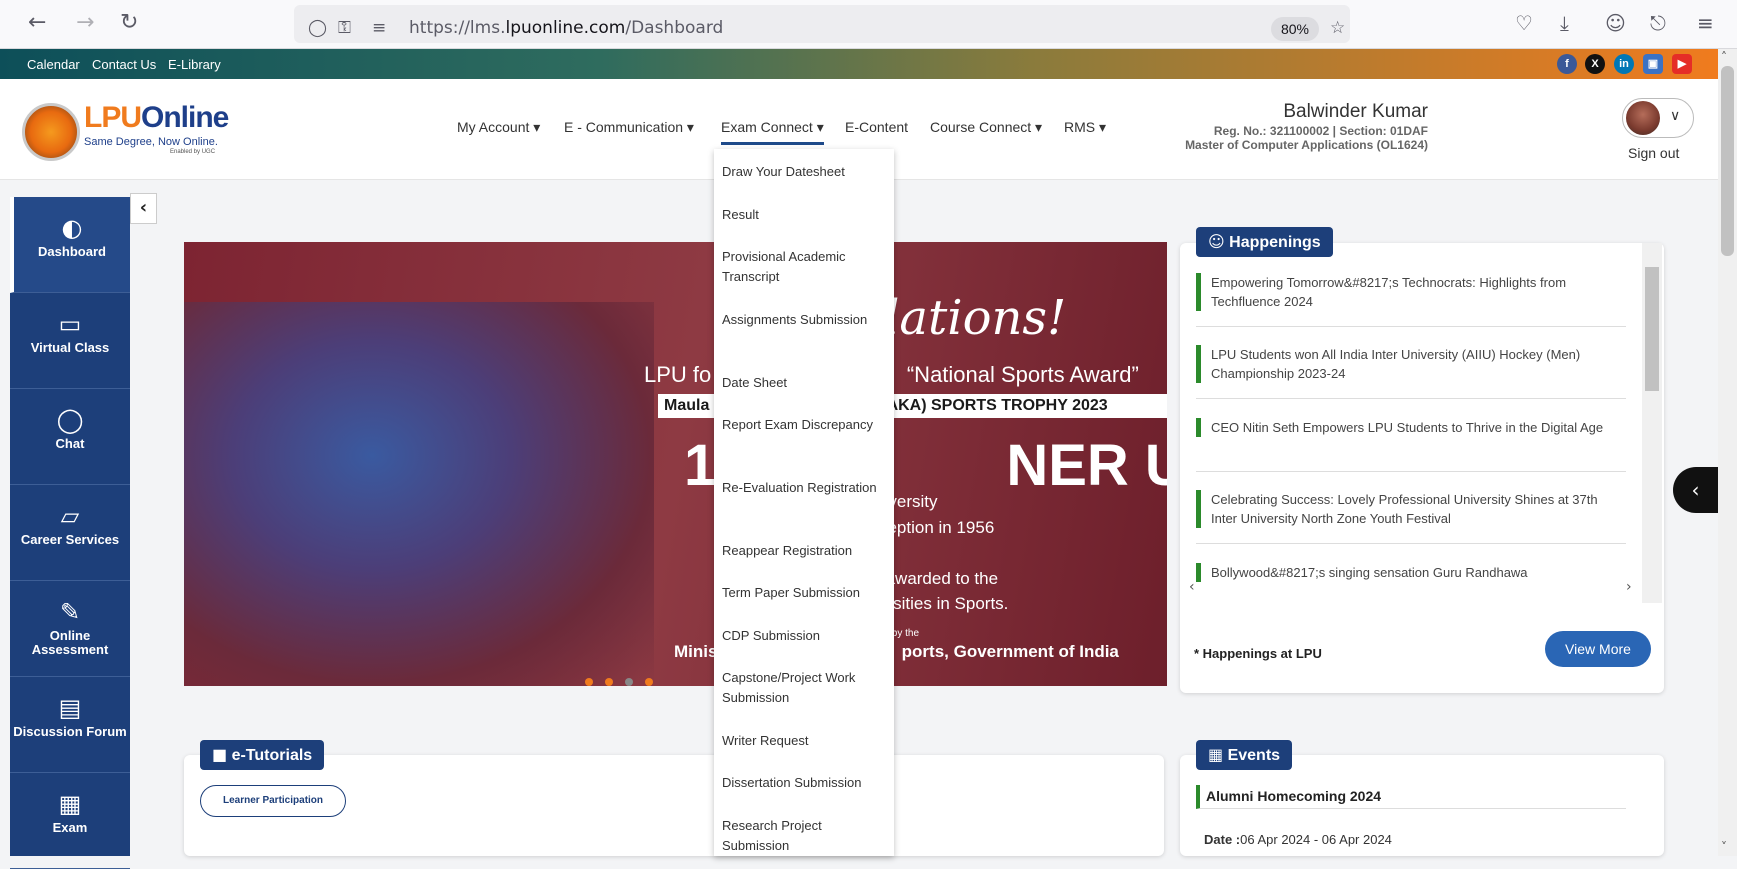 This screenshot has height=869, width=1737. Describe the element at coordinates (70, 443) in the screenshot. I see `sidebar-item-label: Chat` at that location.